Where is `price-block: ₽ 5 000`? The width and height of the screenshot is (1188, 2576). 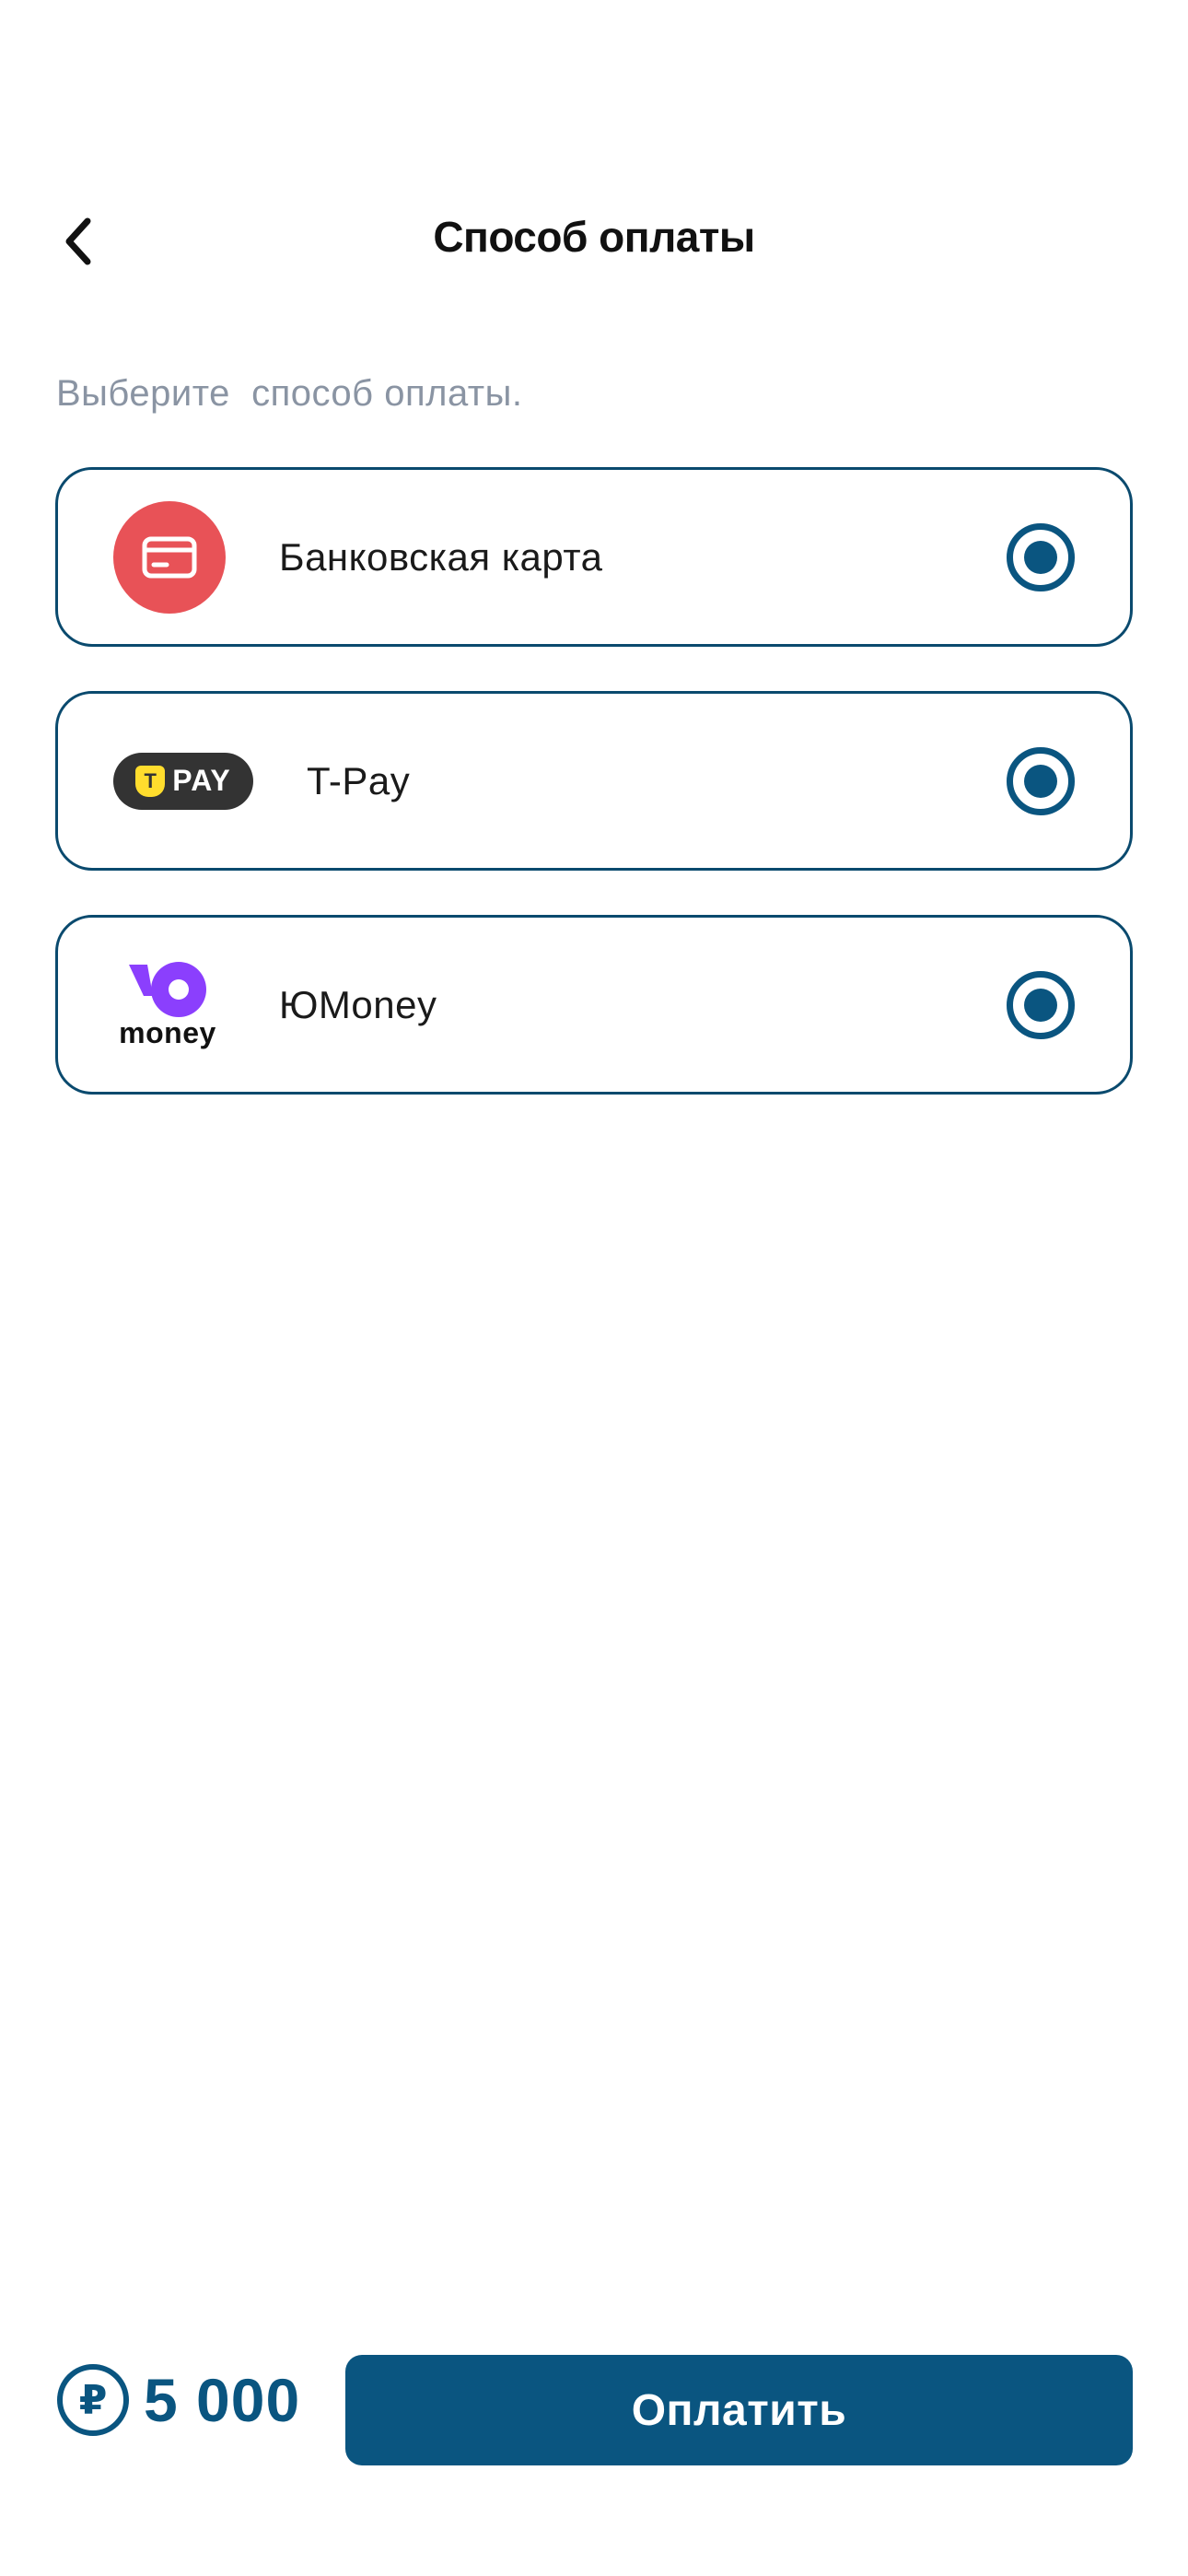 price-block: ₽ 5 000 is located at coordinates (178, 2400).